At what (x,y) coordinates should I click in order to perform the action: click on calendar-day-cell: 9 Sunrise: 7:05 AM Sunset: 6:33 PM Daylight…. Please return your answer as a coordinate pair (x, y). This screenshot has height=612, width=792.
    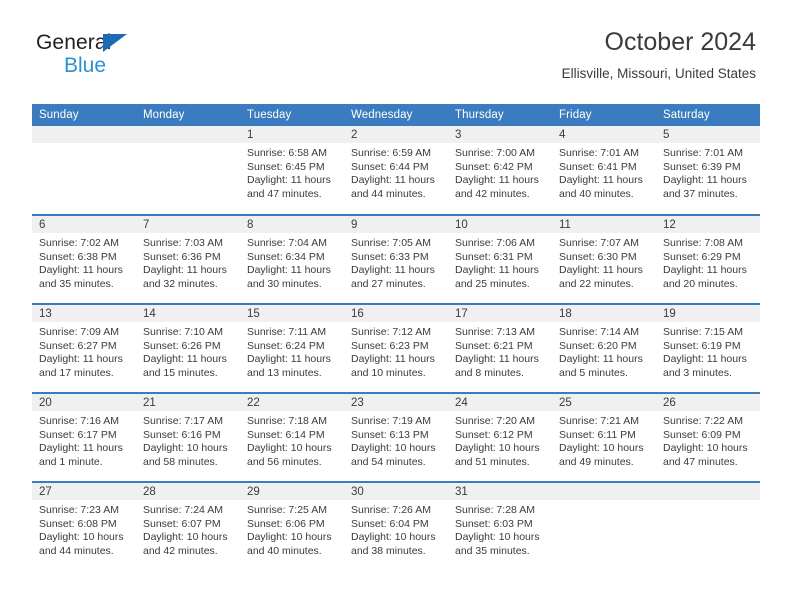
    Looking at the image, I should click on (396, 259).